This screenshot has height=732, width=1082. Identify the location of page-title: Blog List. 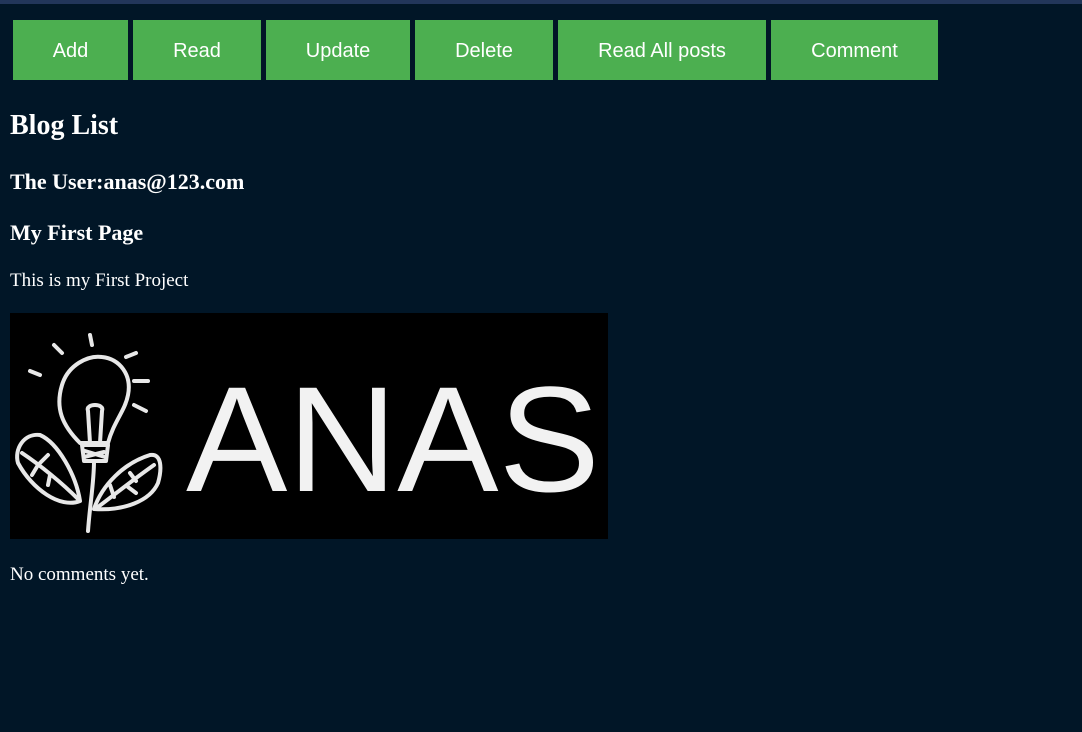
(64, 125).